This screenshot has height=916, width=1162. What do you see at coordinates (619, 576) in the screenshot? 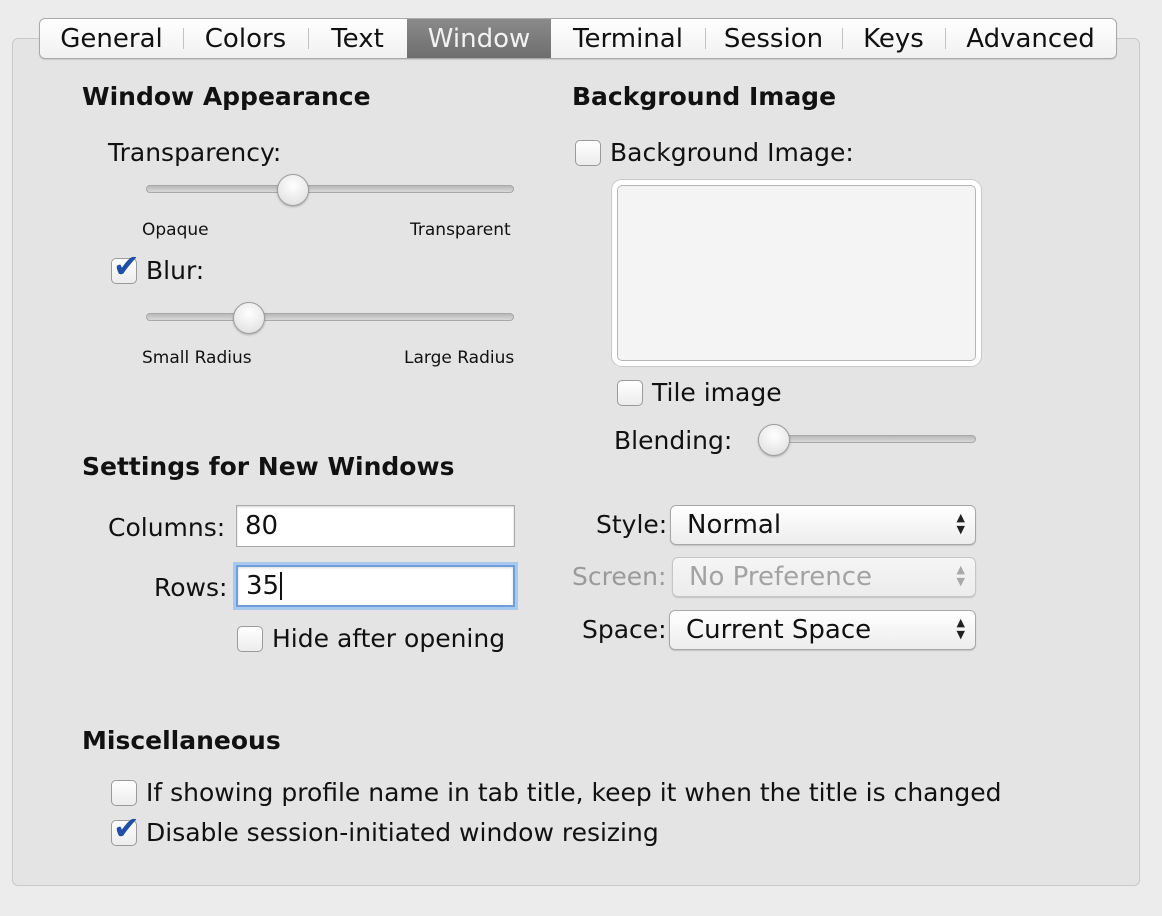
I see `screen-label: Screen:` at bounding box center [619, 576].